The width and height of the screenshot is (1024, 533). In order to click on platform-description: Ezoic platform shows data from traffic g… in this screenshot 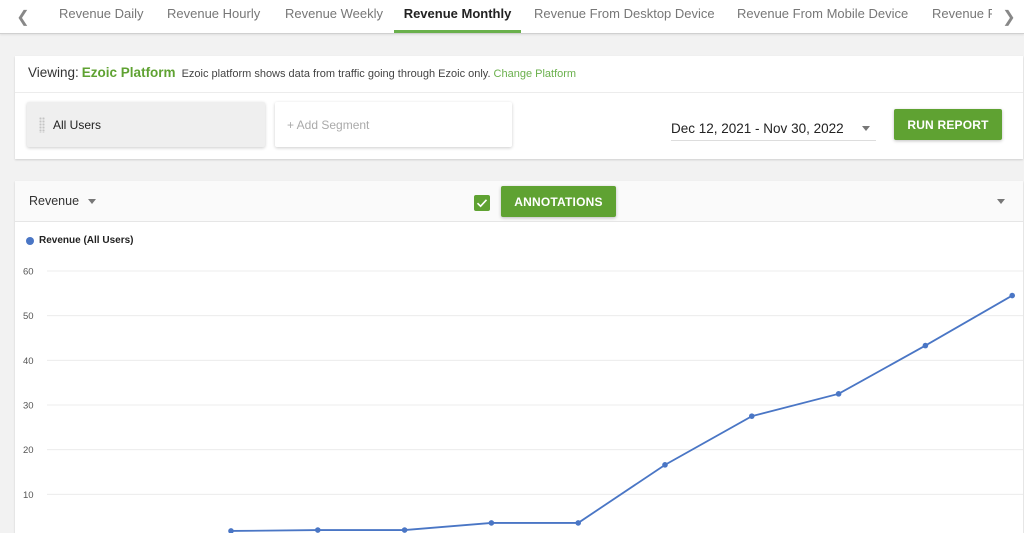, I will do `click(336, 74)`.